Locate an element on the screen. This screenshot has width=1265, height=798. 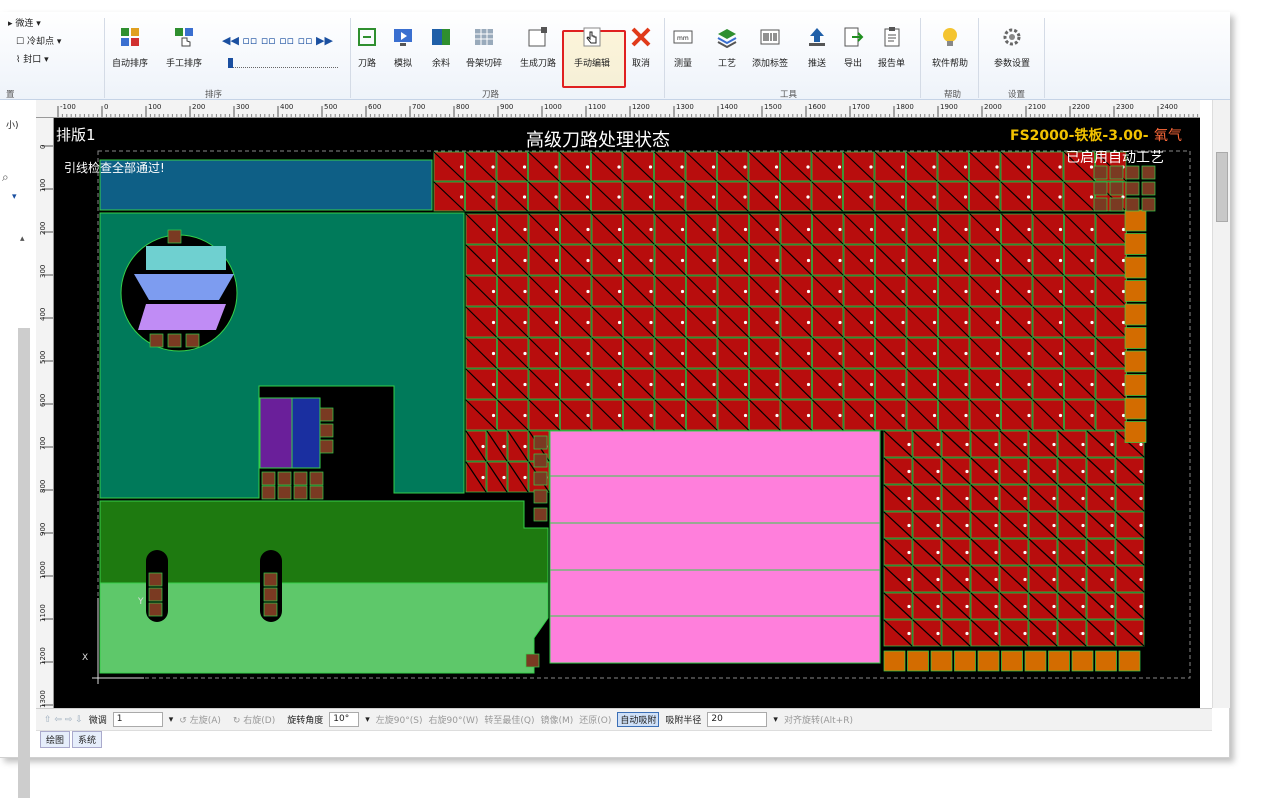
sort-nav-controls: ◀◀ ▫▫ ▫▫ ▫▫ ▫▫ ▶▶ is located at coordinates (277, 40).